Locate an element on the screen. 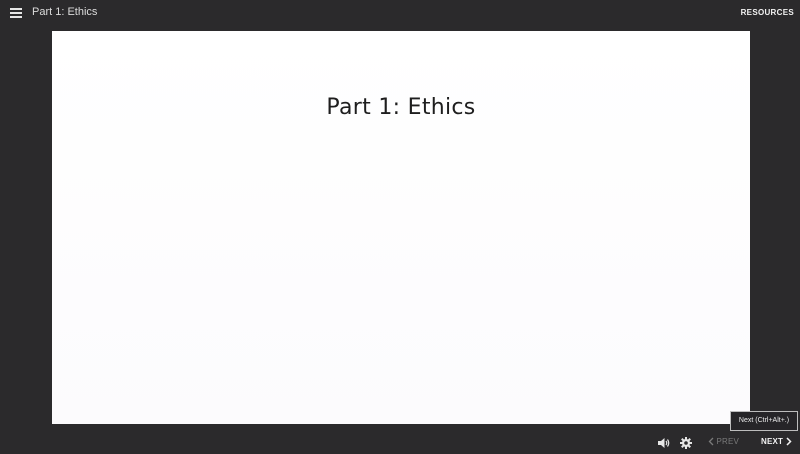 This screenshot has width=800, height=454. gear-icon is located at coordinates (687, 442).